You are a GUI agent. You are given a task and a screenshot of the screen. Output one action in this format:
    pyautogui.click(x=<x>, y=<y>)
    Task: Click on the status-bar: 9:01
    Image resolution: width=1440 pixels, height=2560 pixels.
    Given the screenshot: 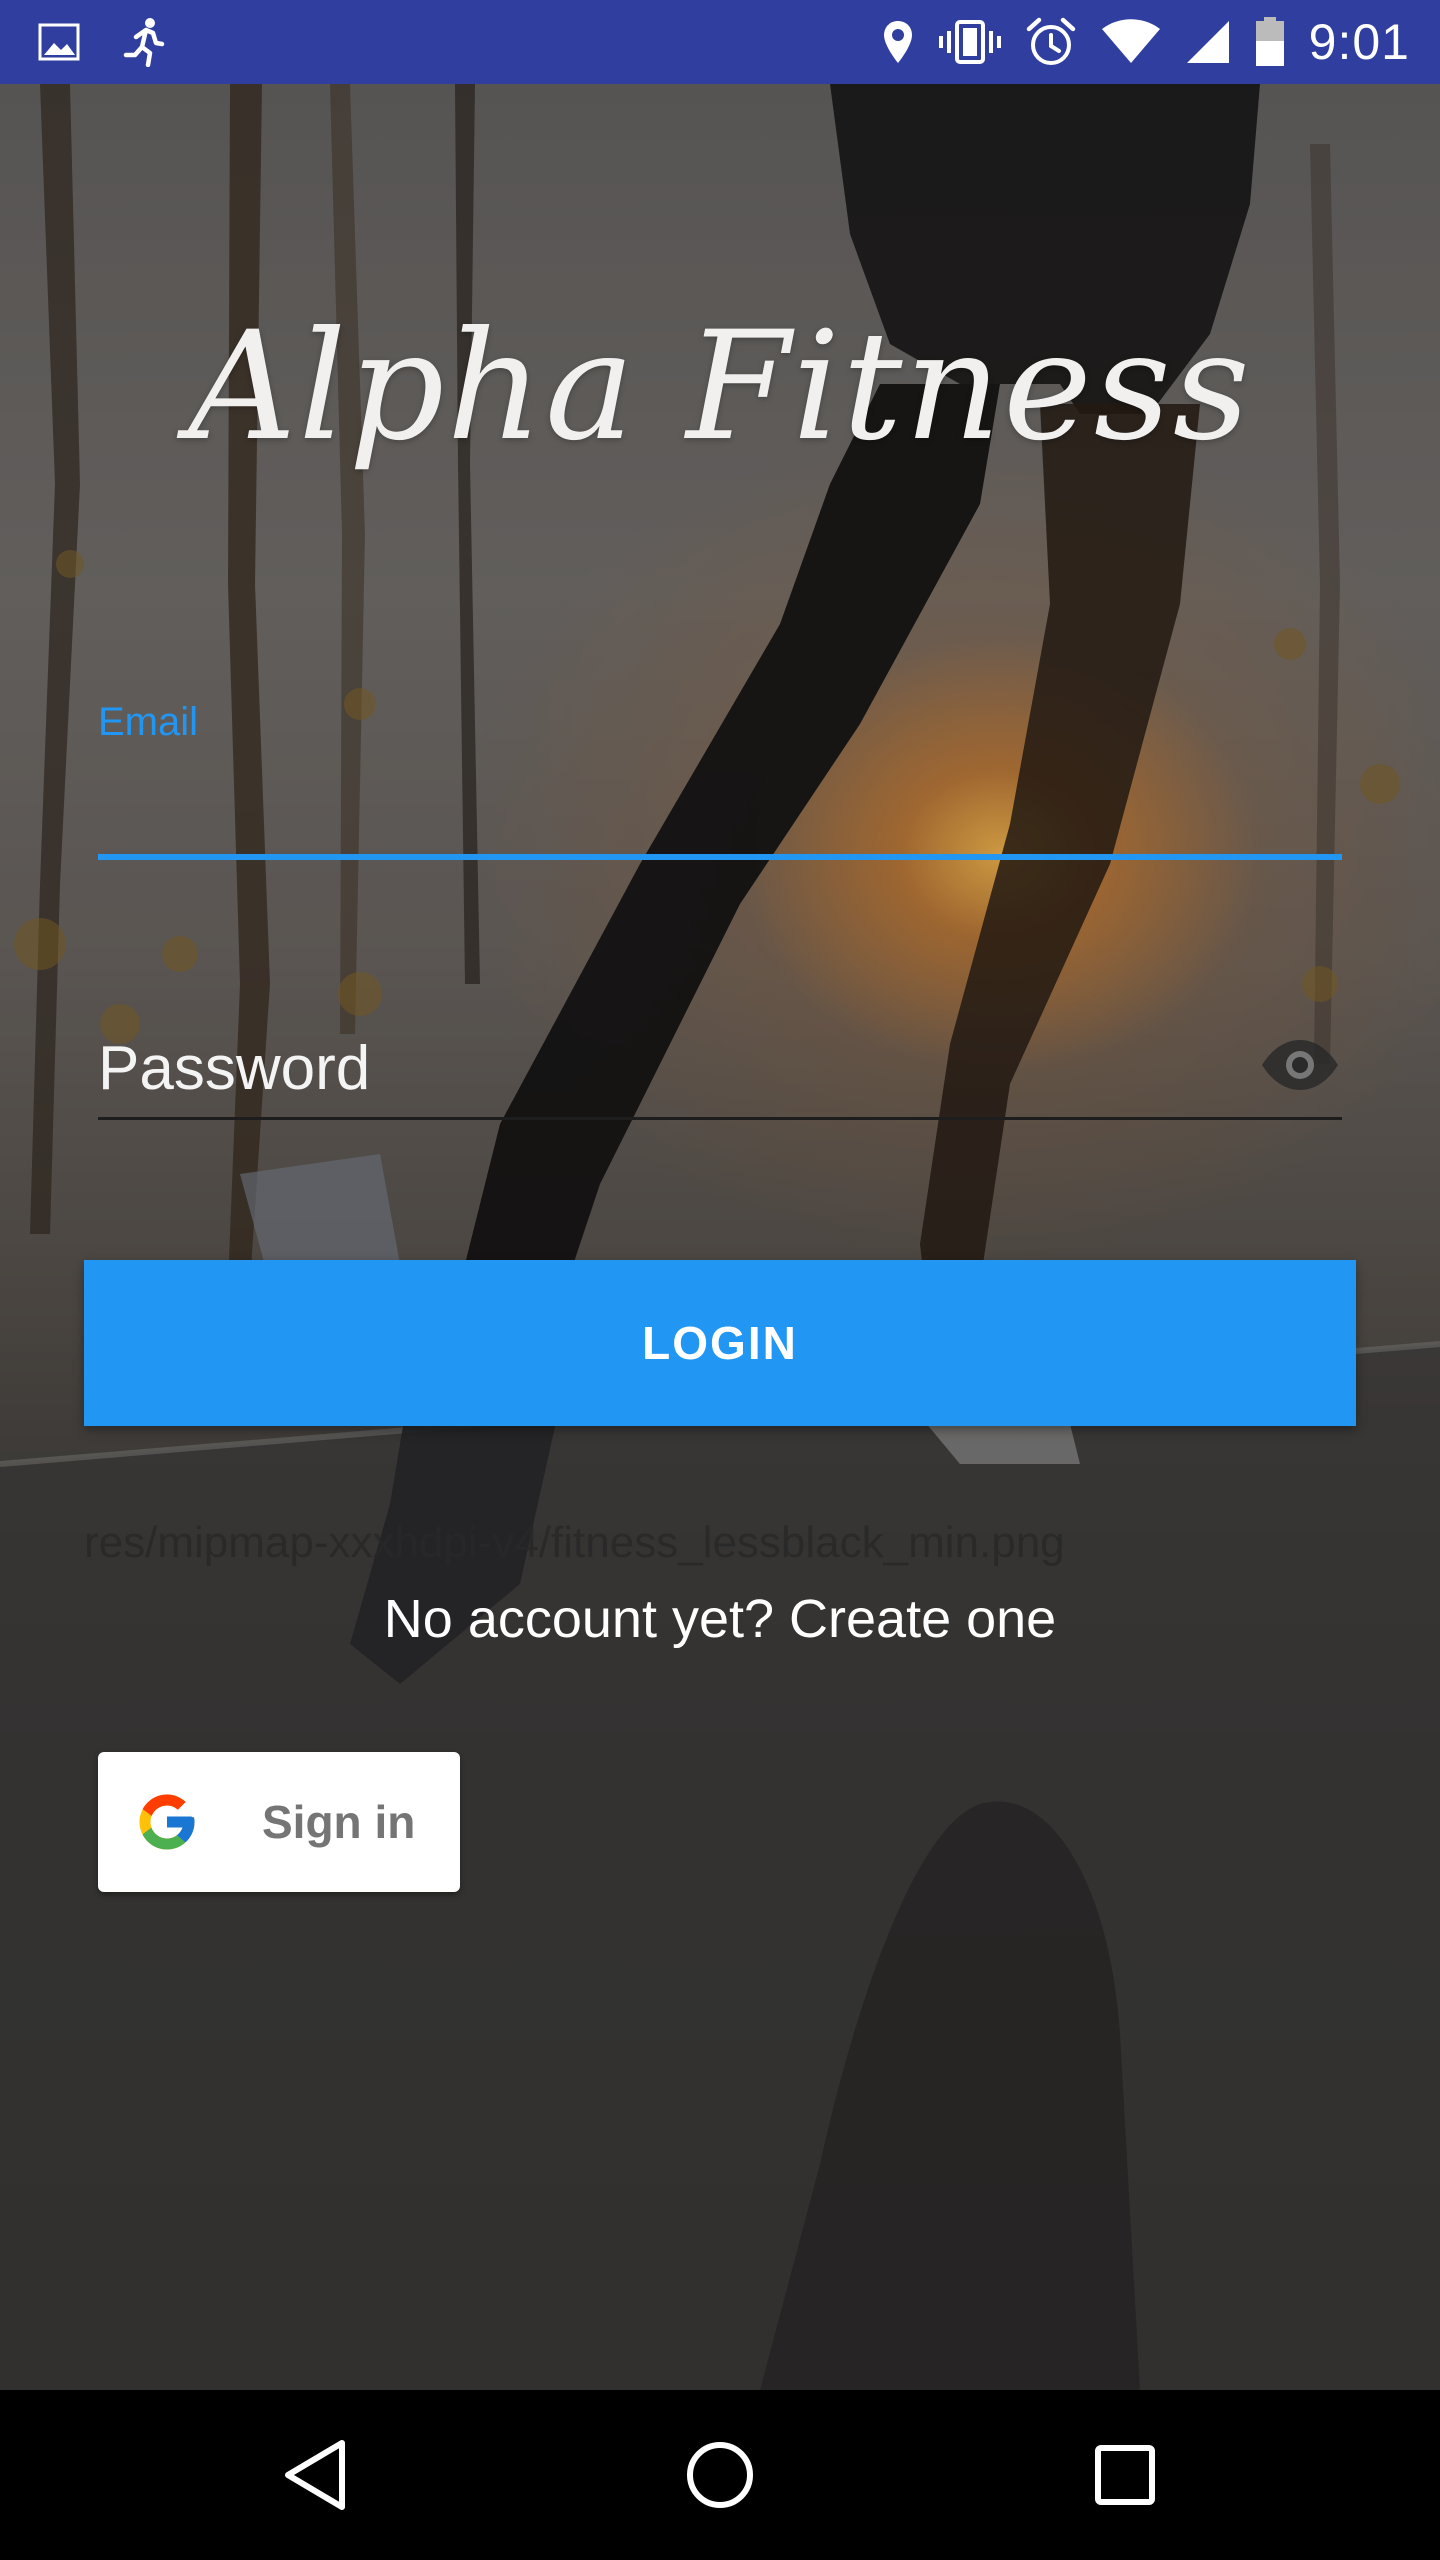 What is the action you would take?
    pyautogui.click(x=720, y=42)
    